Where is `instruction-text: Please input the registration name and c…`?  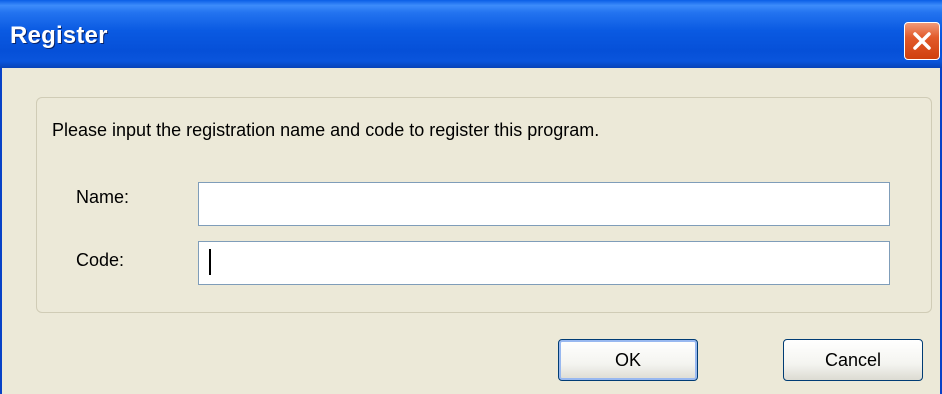
instruction-text: Please input the registration name and c… is located at coordinates (326, 130).